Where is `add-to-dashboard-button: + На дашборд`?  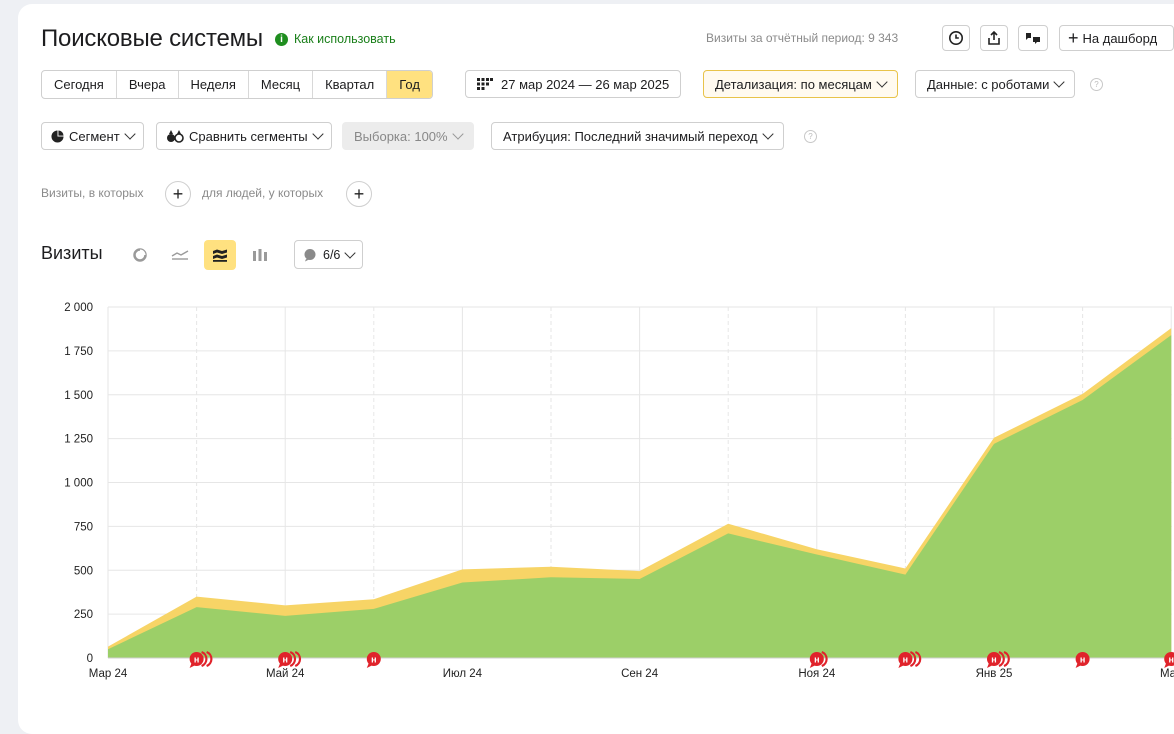
add-to-dashboard-button: + На дашборд is located at coordinates (1116, 38).